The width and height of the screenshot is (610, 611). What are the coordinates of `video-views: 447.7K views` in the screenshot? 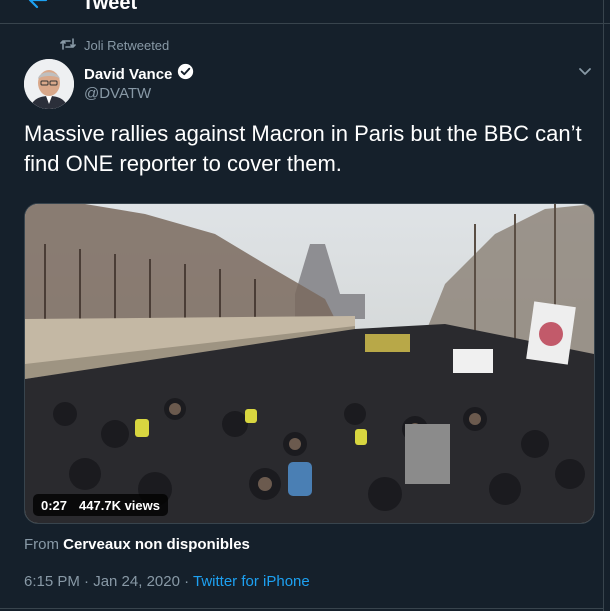 It's located at (119, 505).